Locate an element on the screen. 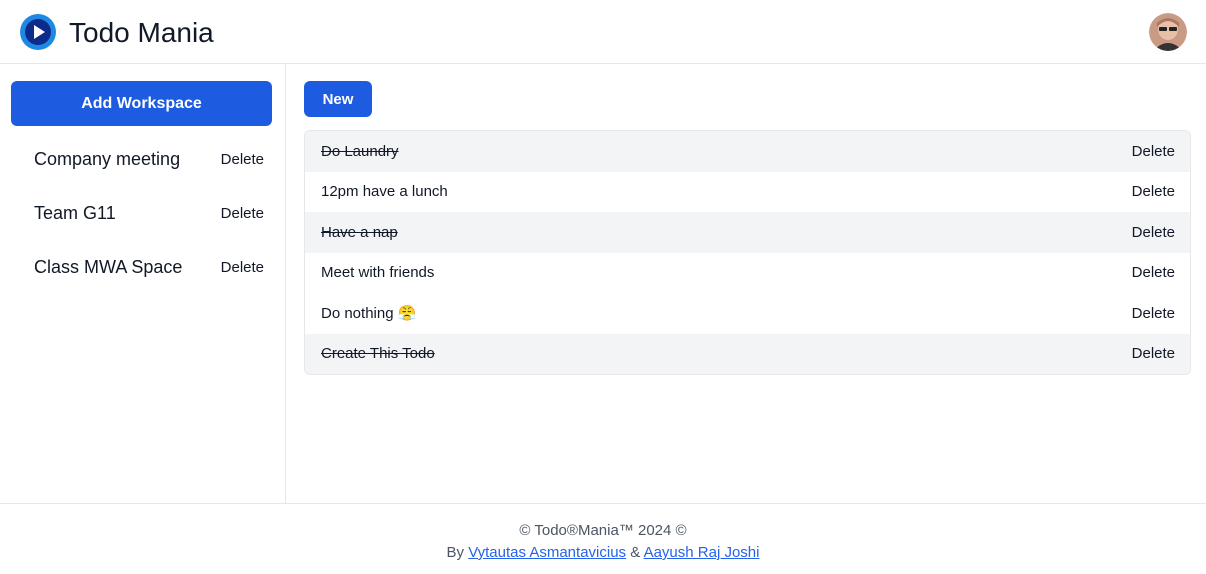 The width and height of the screenshot is (1206, 574). workspace-item: Class MWA Space Delete is located at coordinates (149, 267).